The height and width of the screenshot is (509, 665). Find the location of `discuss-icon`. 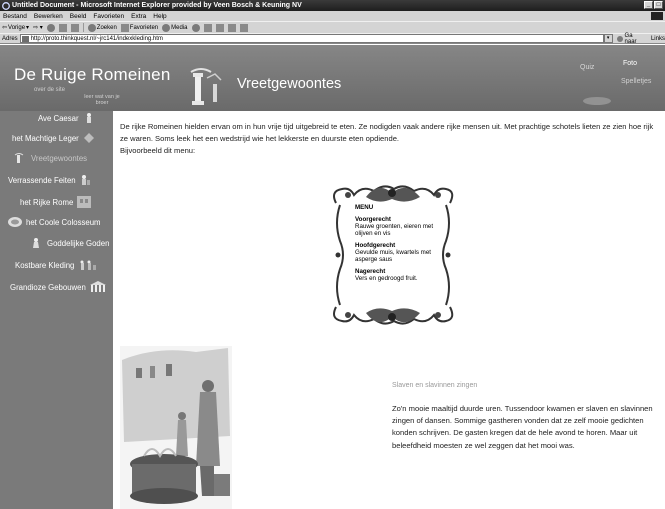

discuss-icon is located at coordinates (243, 27).